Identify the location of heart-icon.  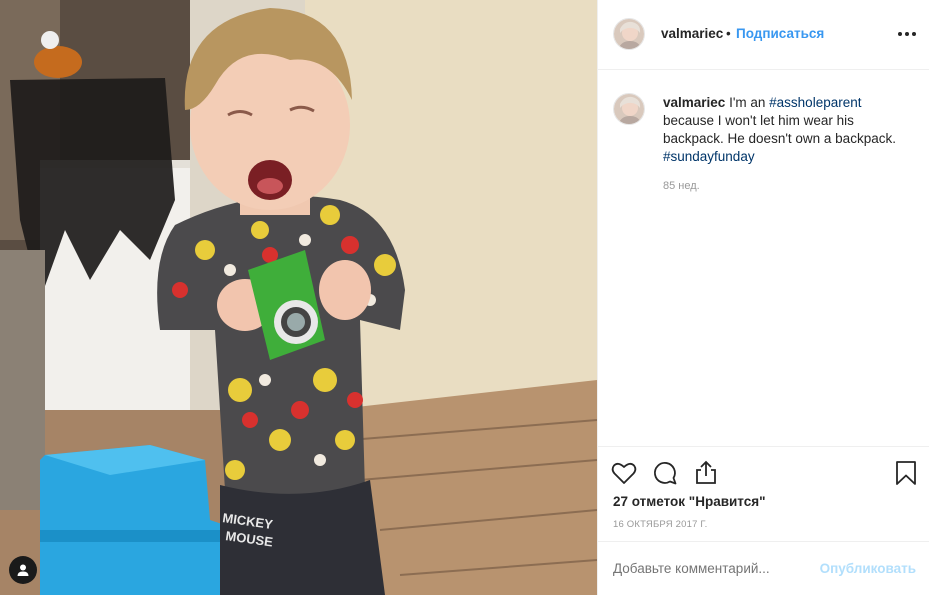
(624, 473).